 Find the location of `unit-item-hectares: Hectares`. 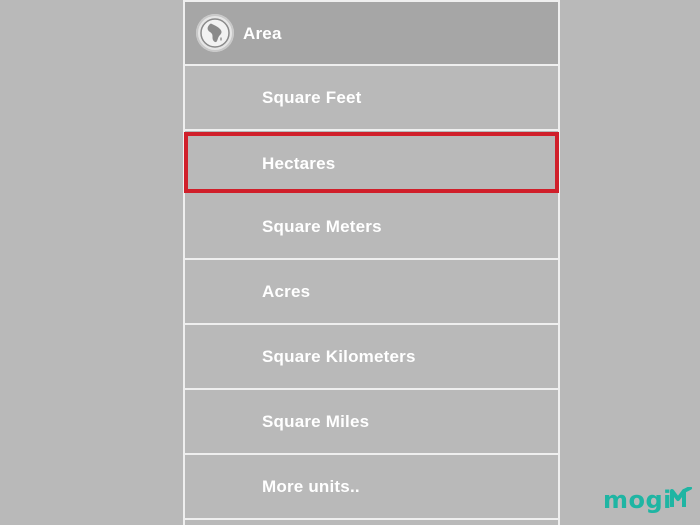

unit-item-hectares: Hectares is located at coordinates (371, 162).